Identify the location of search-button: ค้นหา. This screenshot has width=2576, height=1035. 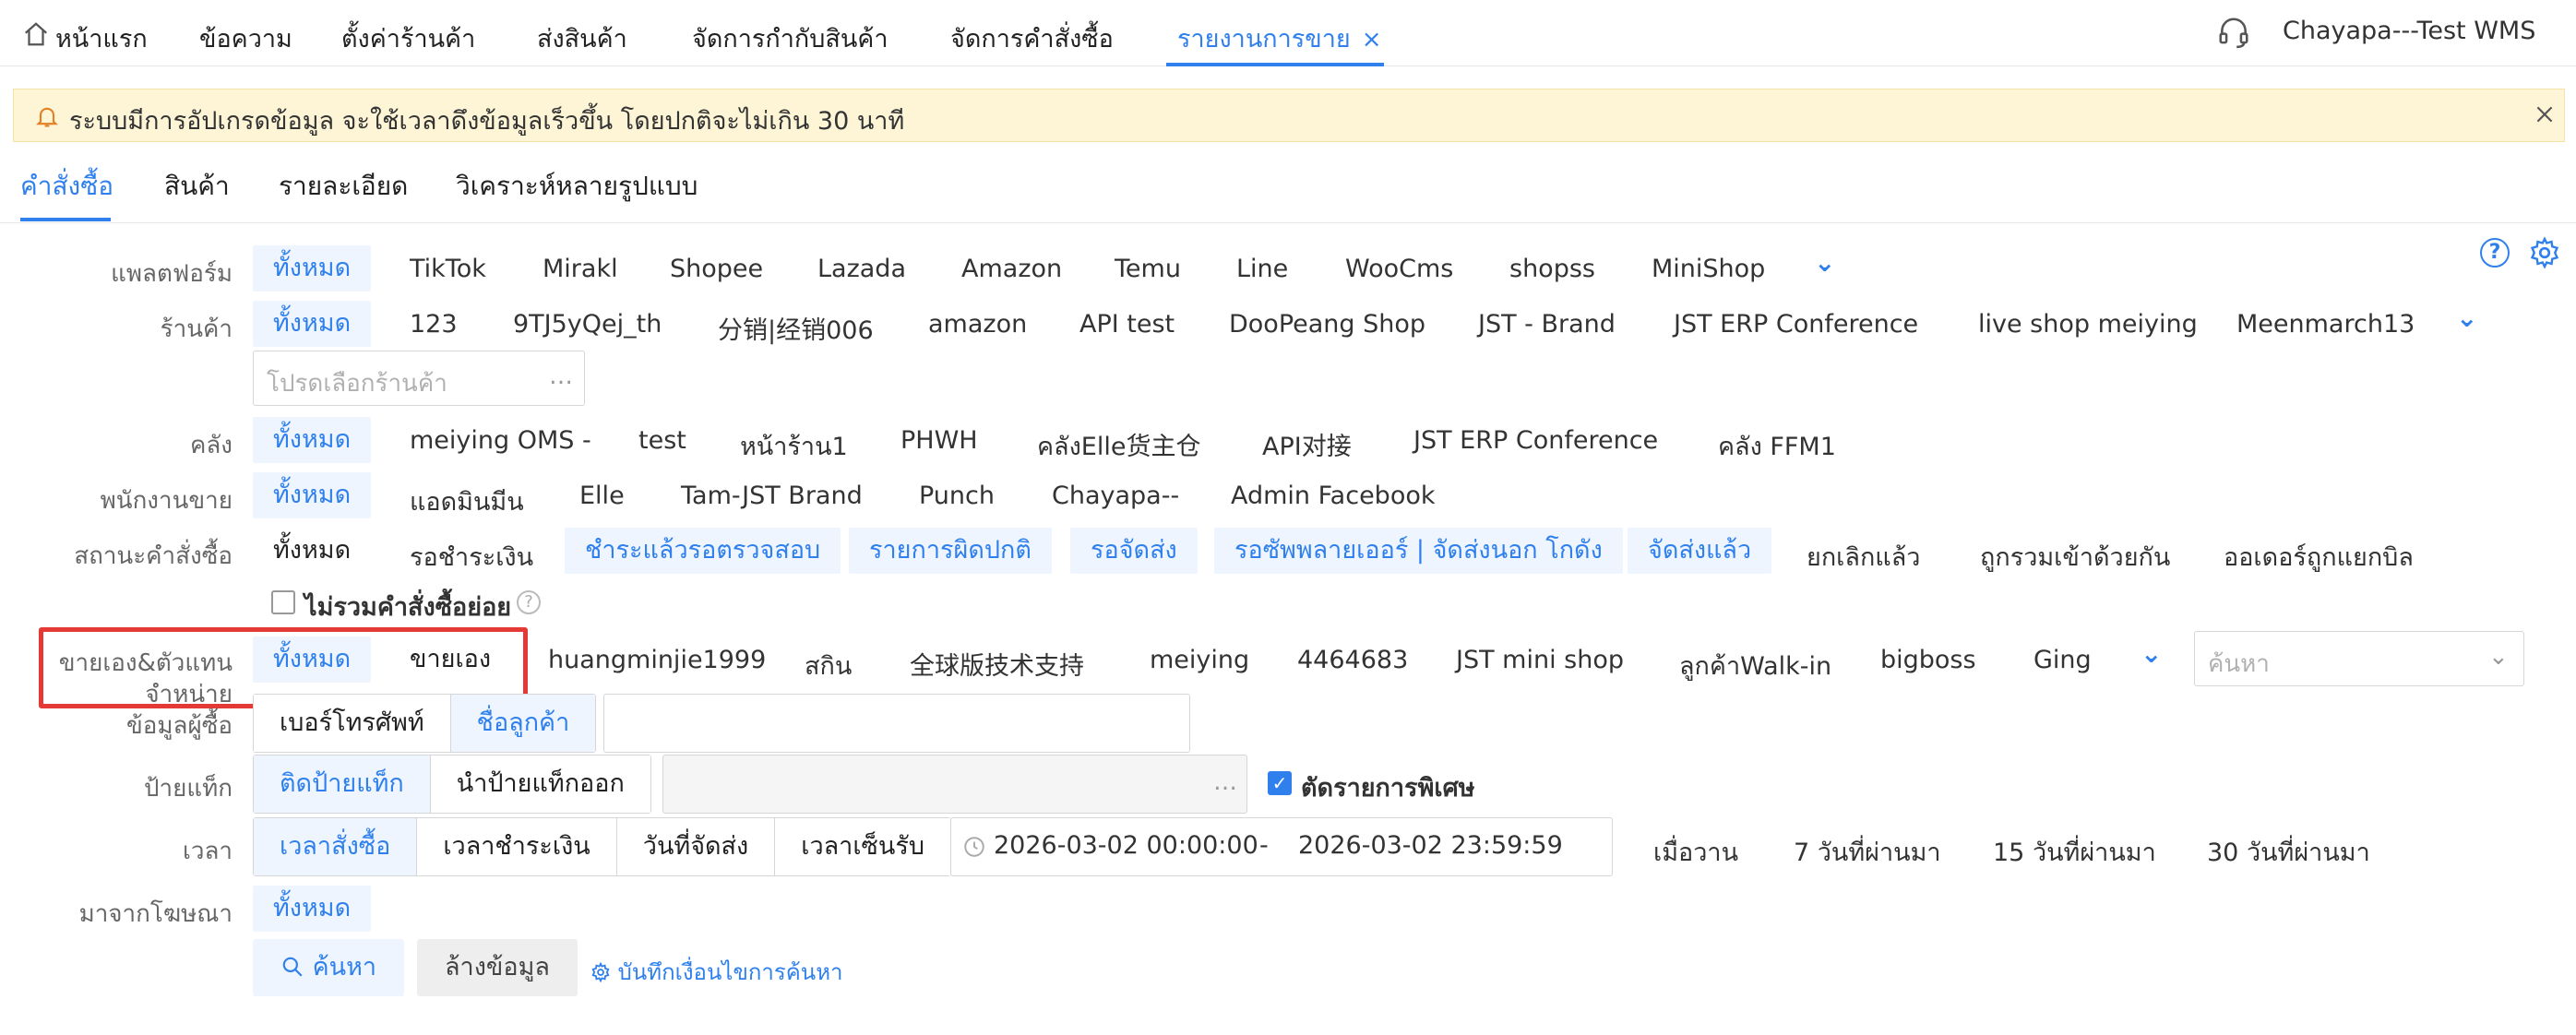
(329, 967).